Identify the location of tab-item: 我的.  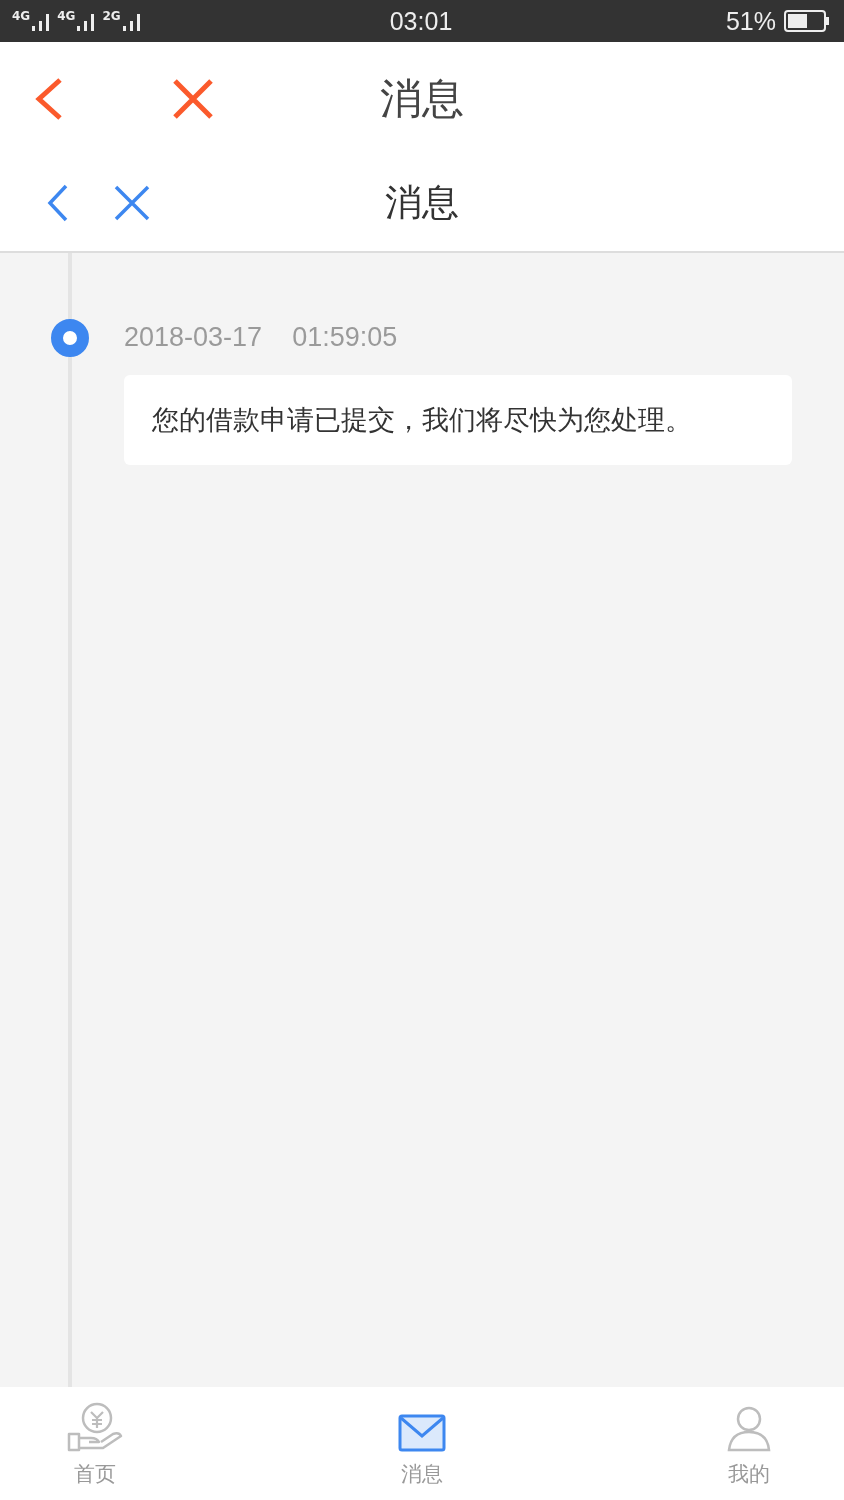
(749, 1443).